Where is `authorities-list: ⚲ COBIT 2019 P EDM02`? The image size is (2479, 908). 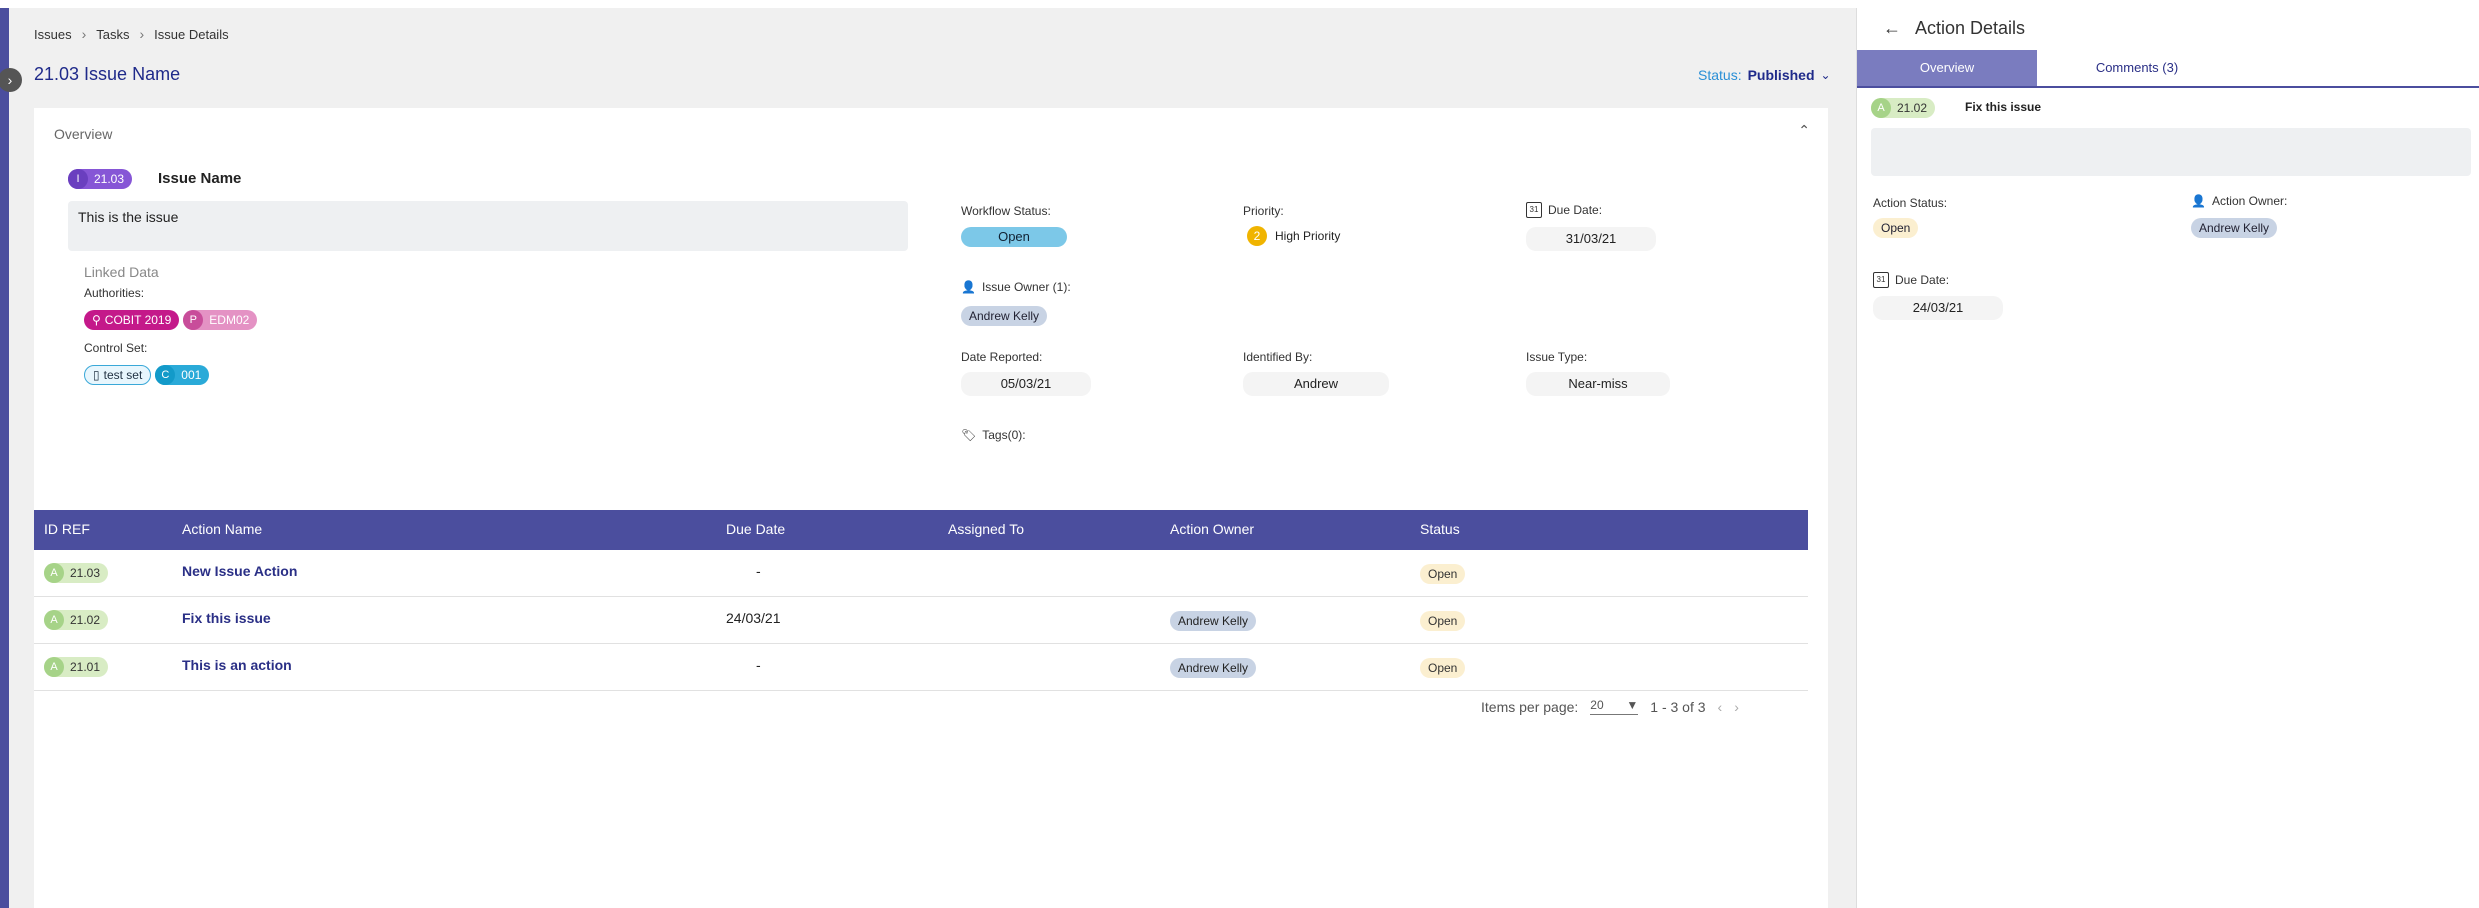 authorities-list: ⚲ COBIT 2019 P EDM02 is located at coordinates (171, 320).